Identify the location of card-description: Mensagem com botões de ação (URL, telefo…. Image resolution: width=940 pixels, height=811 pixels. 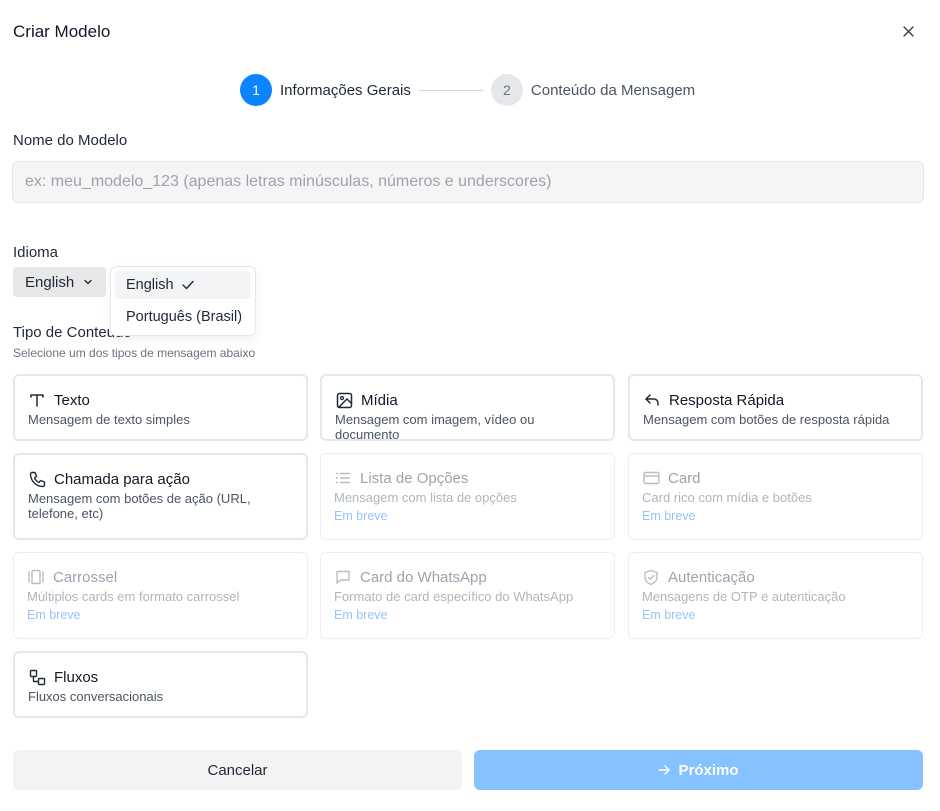
(139, 506).